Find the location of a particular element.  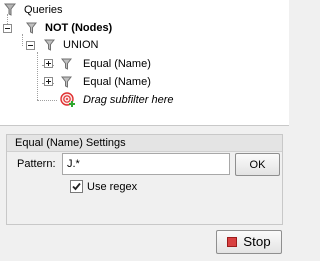

settings-title: Equal (Name) Settings is located at coordinates (144, 143).